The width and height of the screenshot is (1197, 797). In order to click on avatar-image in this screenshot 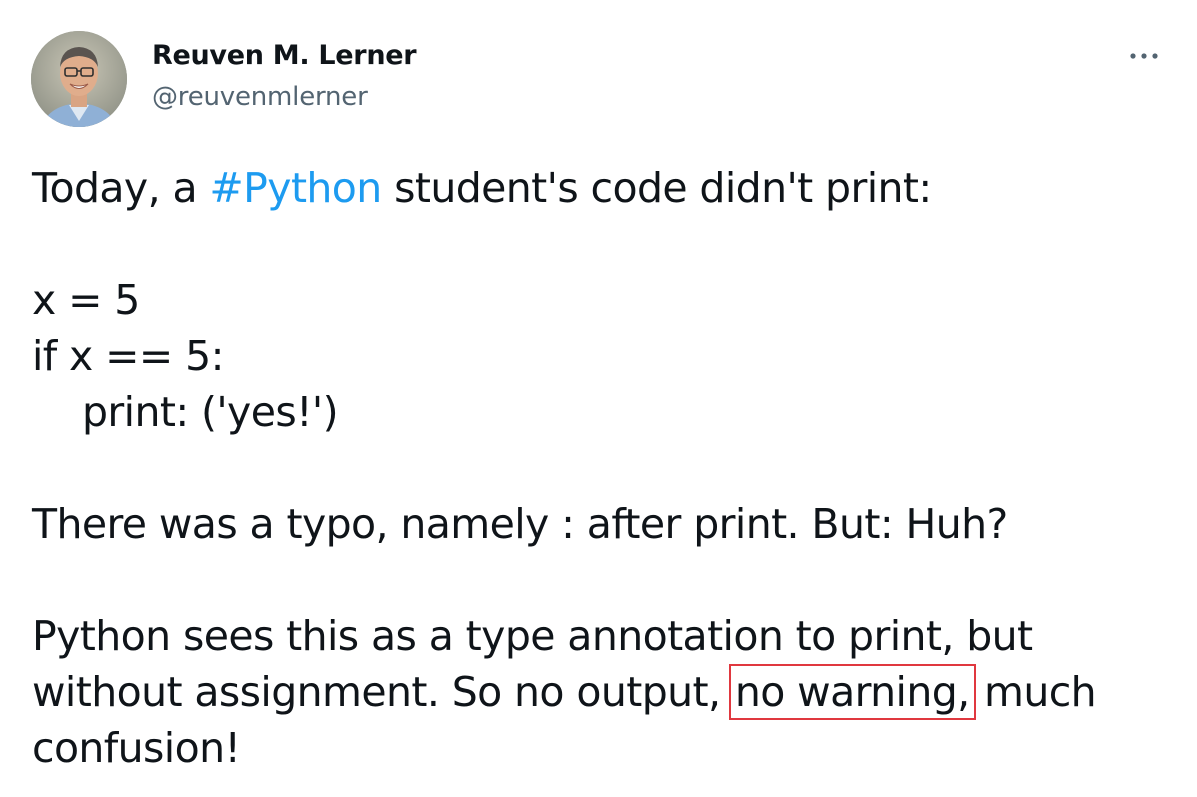, I will do `click(79, 79)`.